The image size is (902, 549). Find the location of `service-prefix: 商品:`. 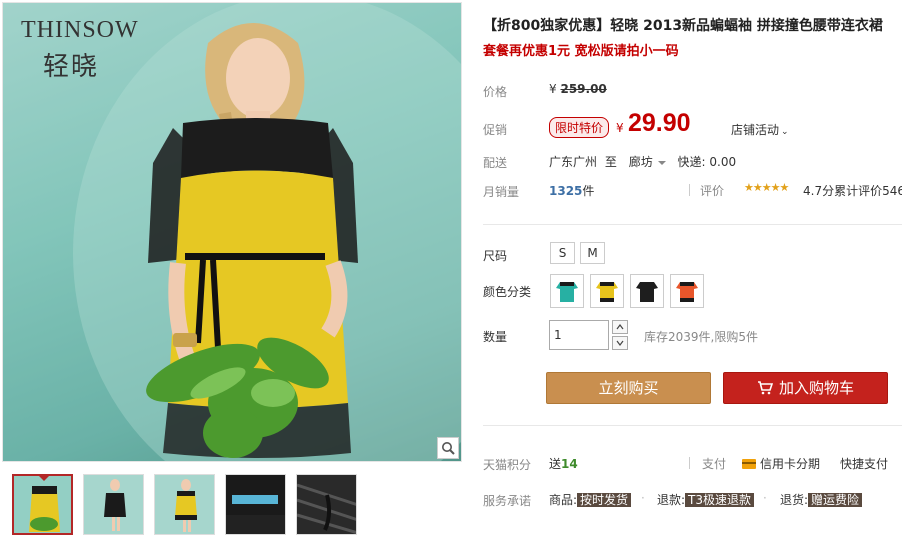

service-prefix: 商品: is located at coordinates (563, 500).